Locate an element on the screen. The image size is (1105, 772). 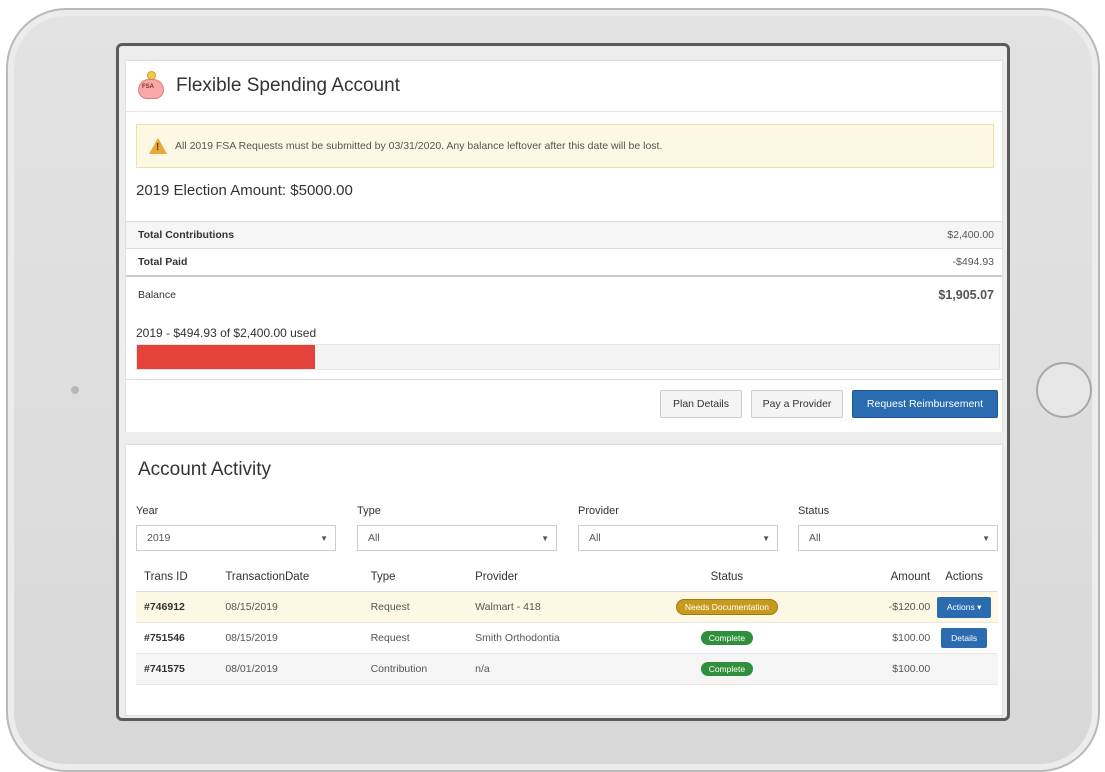
summary-label: Total Contributions is located at coordinates (186, 235).